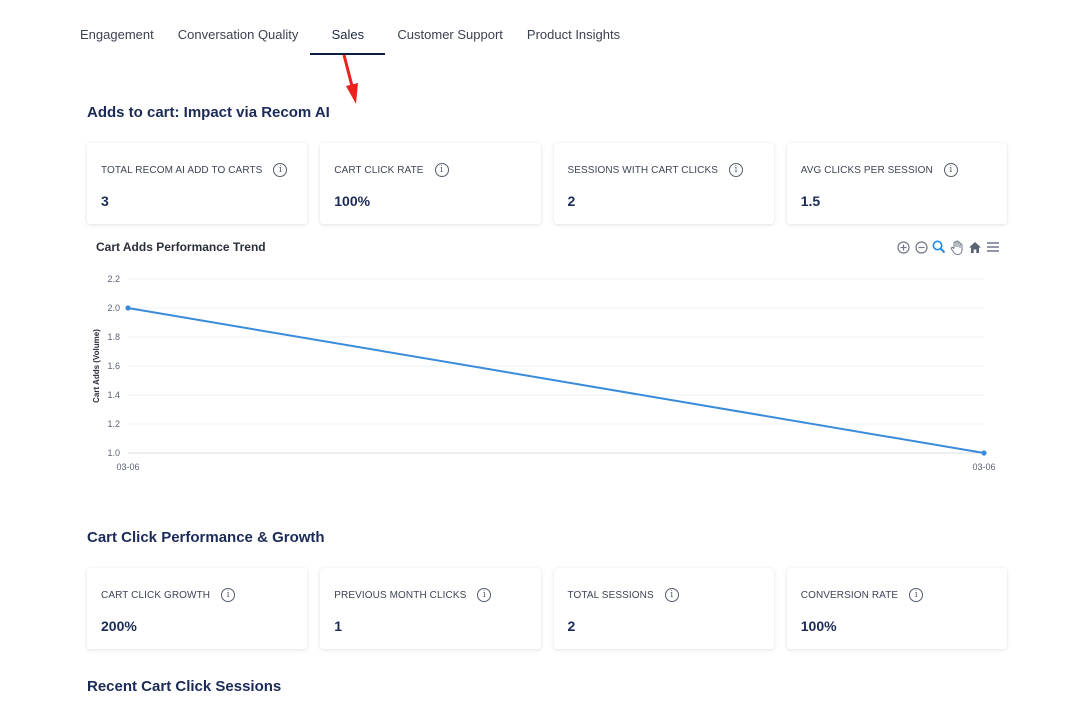  I want to click on y-tick-label: 1.4, so click(113, 395).